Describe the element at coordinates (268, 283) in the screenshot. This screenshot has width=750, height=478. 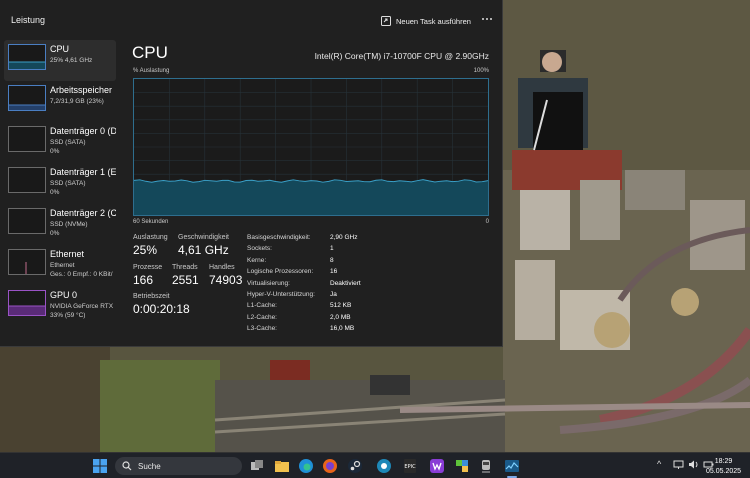
I see `info-key: Virtualisierung:` at that location.